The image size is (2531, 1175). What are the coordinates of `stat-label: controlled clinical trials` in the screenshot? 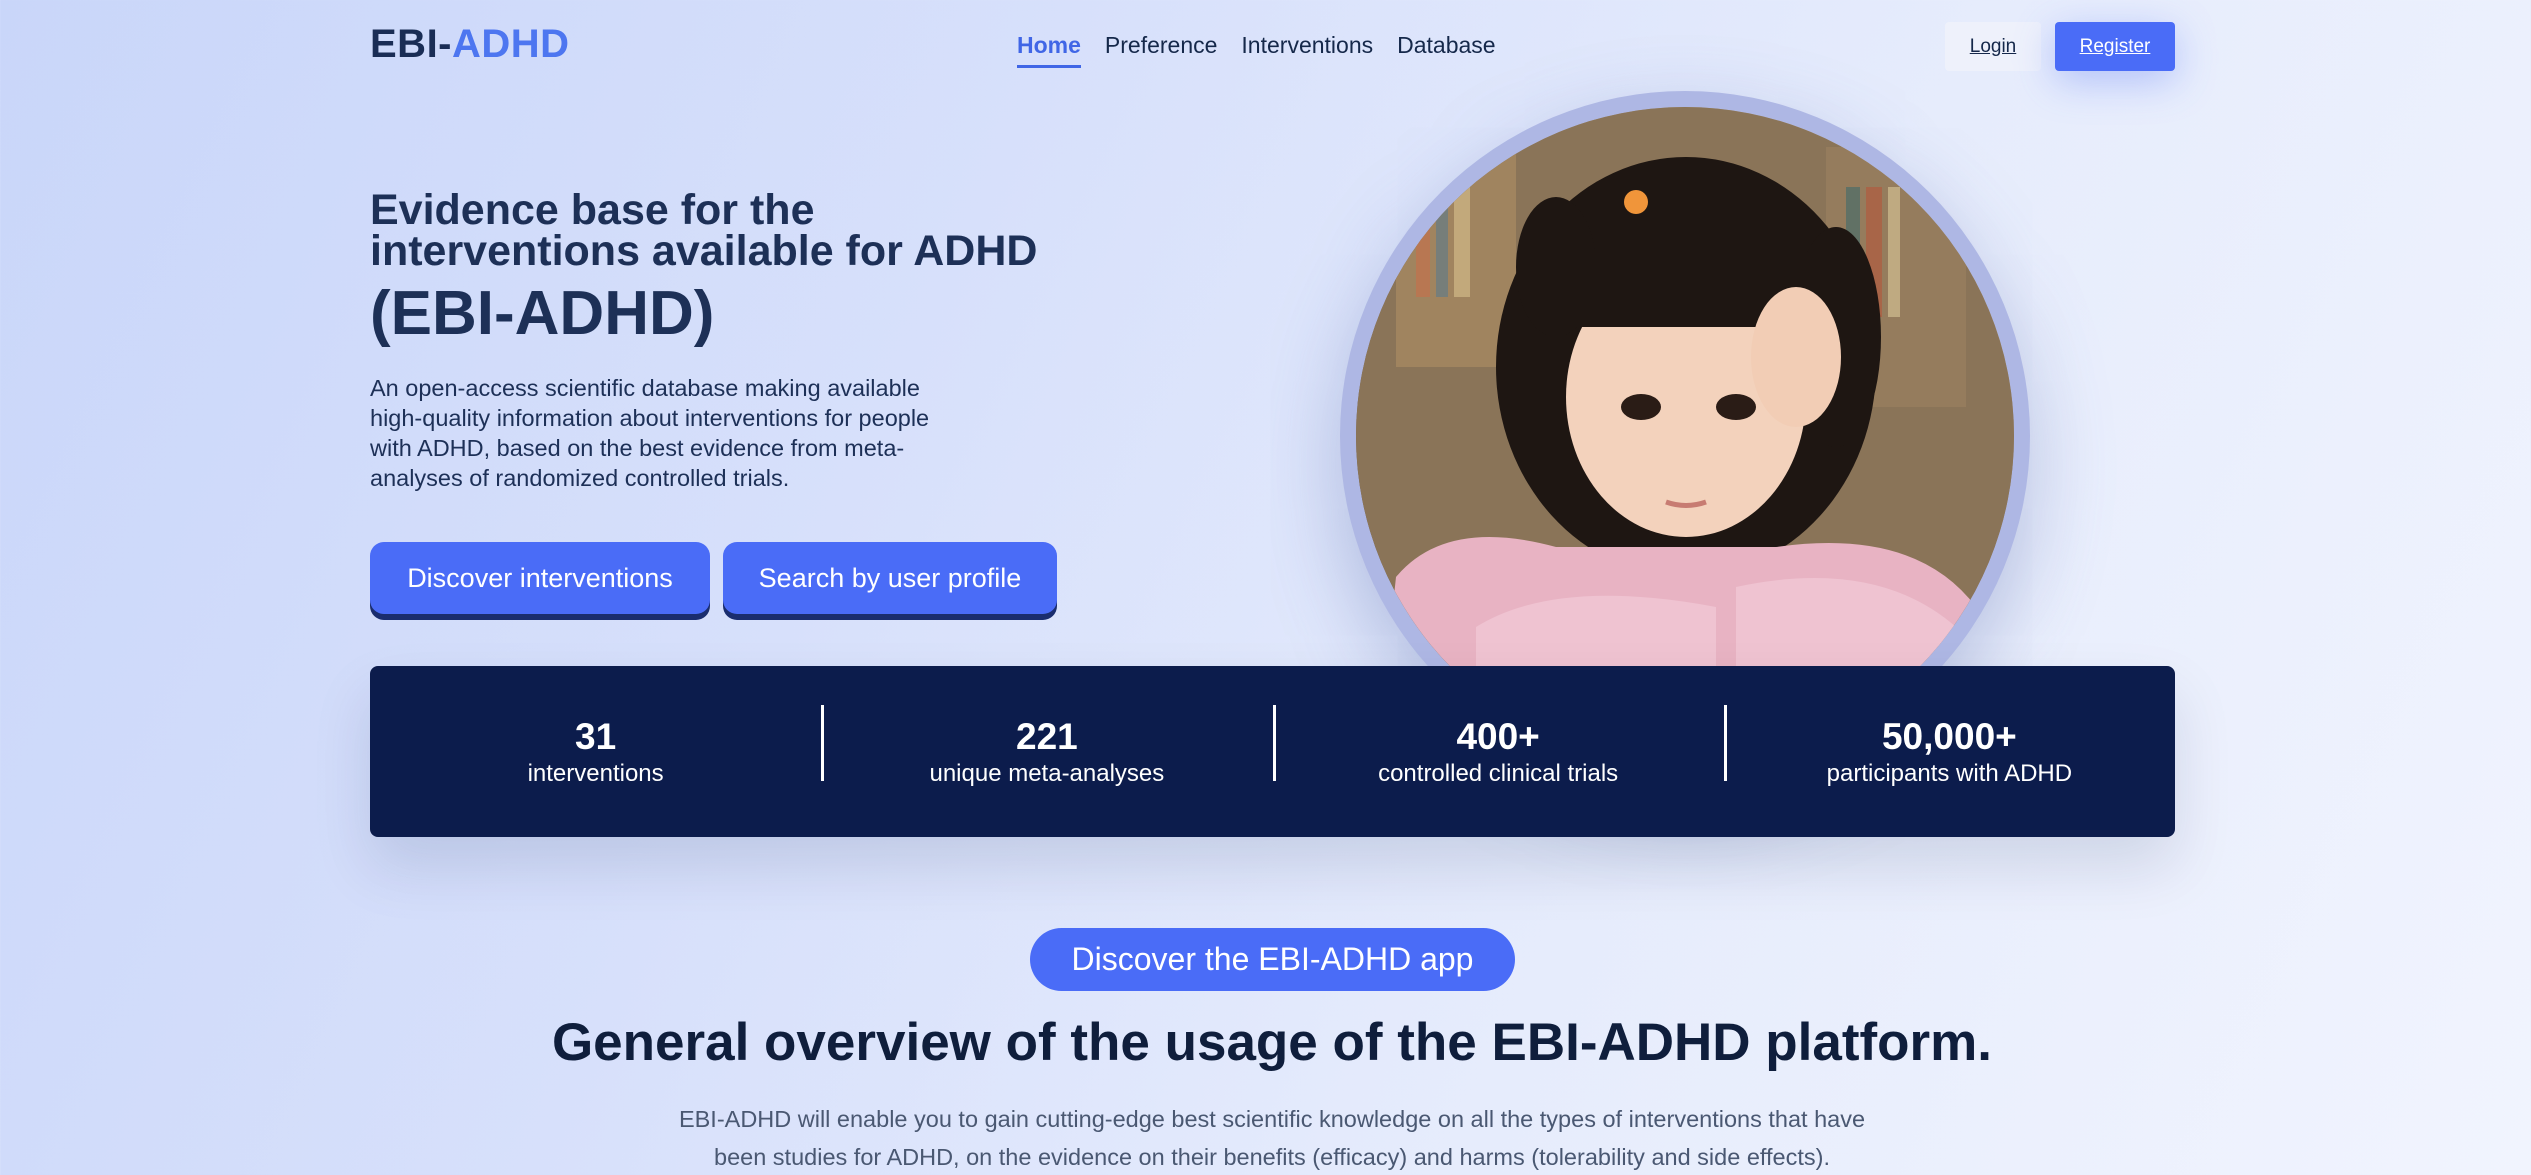 It's located at (1498, 773).